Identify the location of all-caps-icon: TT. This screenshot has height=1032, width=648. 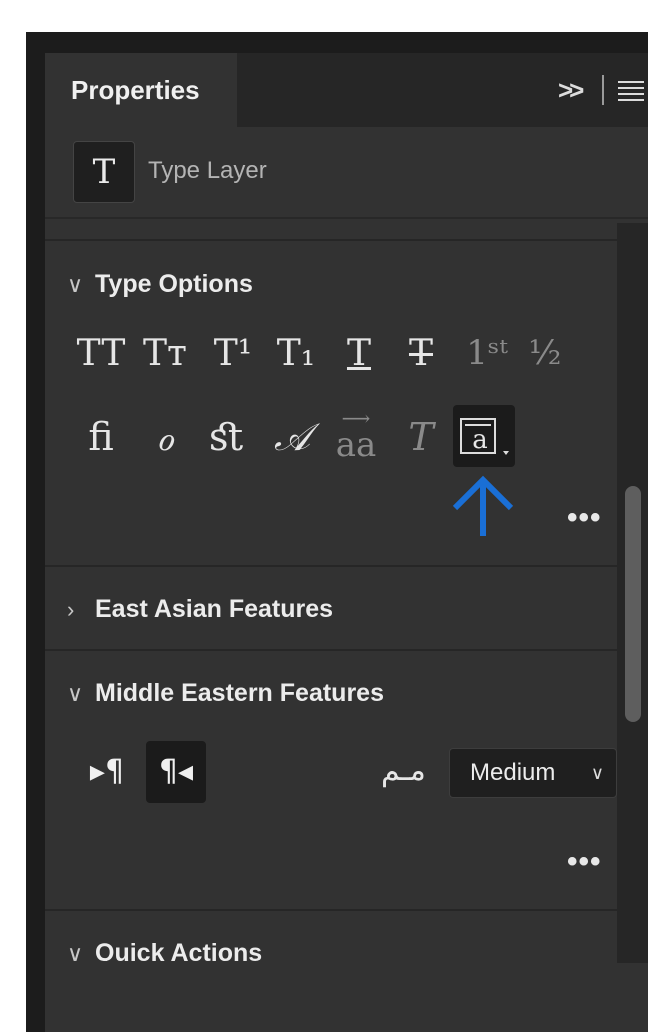
(101, 353).